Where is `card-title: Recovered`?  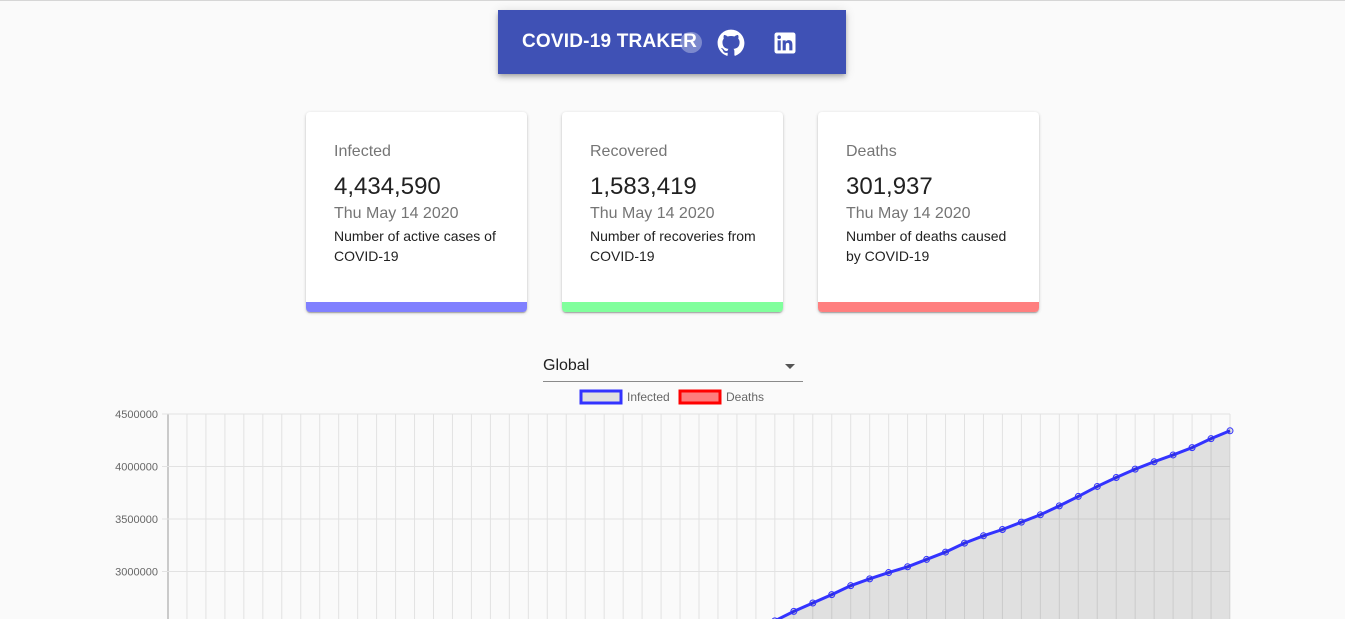 card-title: Recovered is located at coordinates (629, 151).